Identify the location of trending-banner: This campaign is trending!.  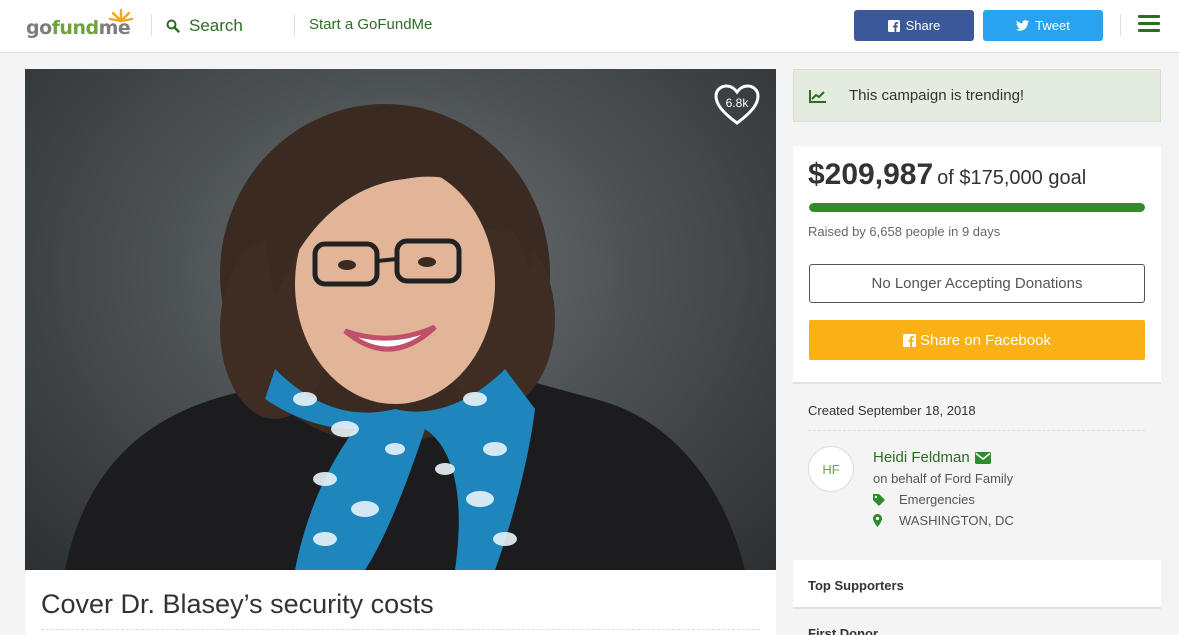
(977, 95).